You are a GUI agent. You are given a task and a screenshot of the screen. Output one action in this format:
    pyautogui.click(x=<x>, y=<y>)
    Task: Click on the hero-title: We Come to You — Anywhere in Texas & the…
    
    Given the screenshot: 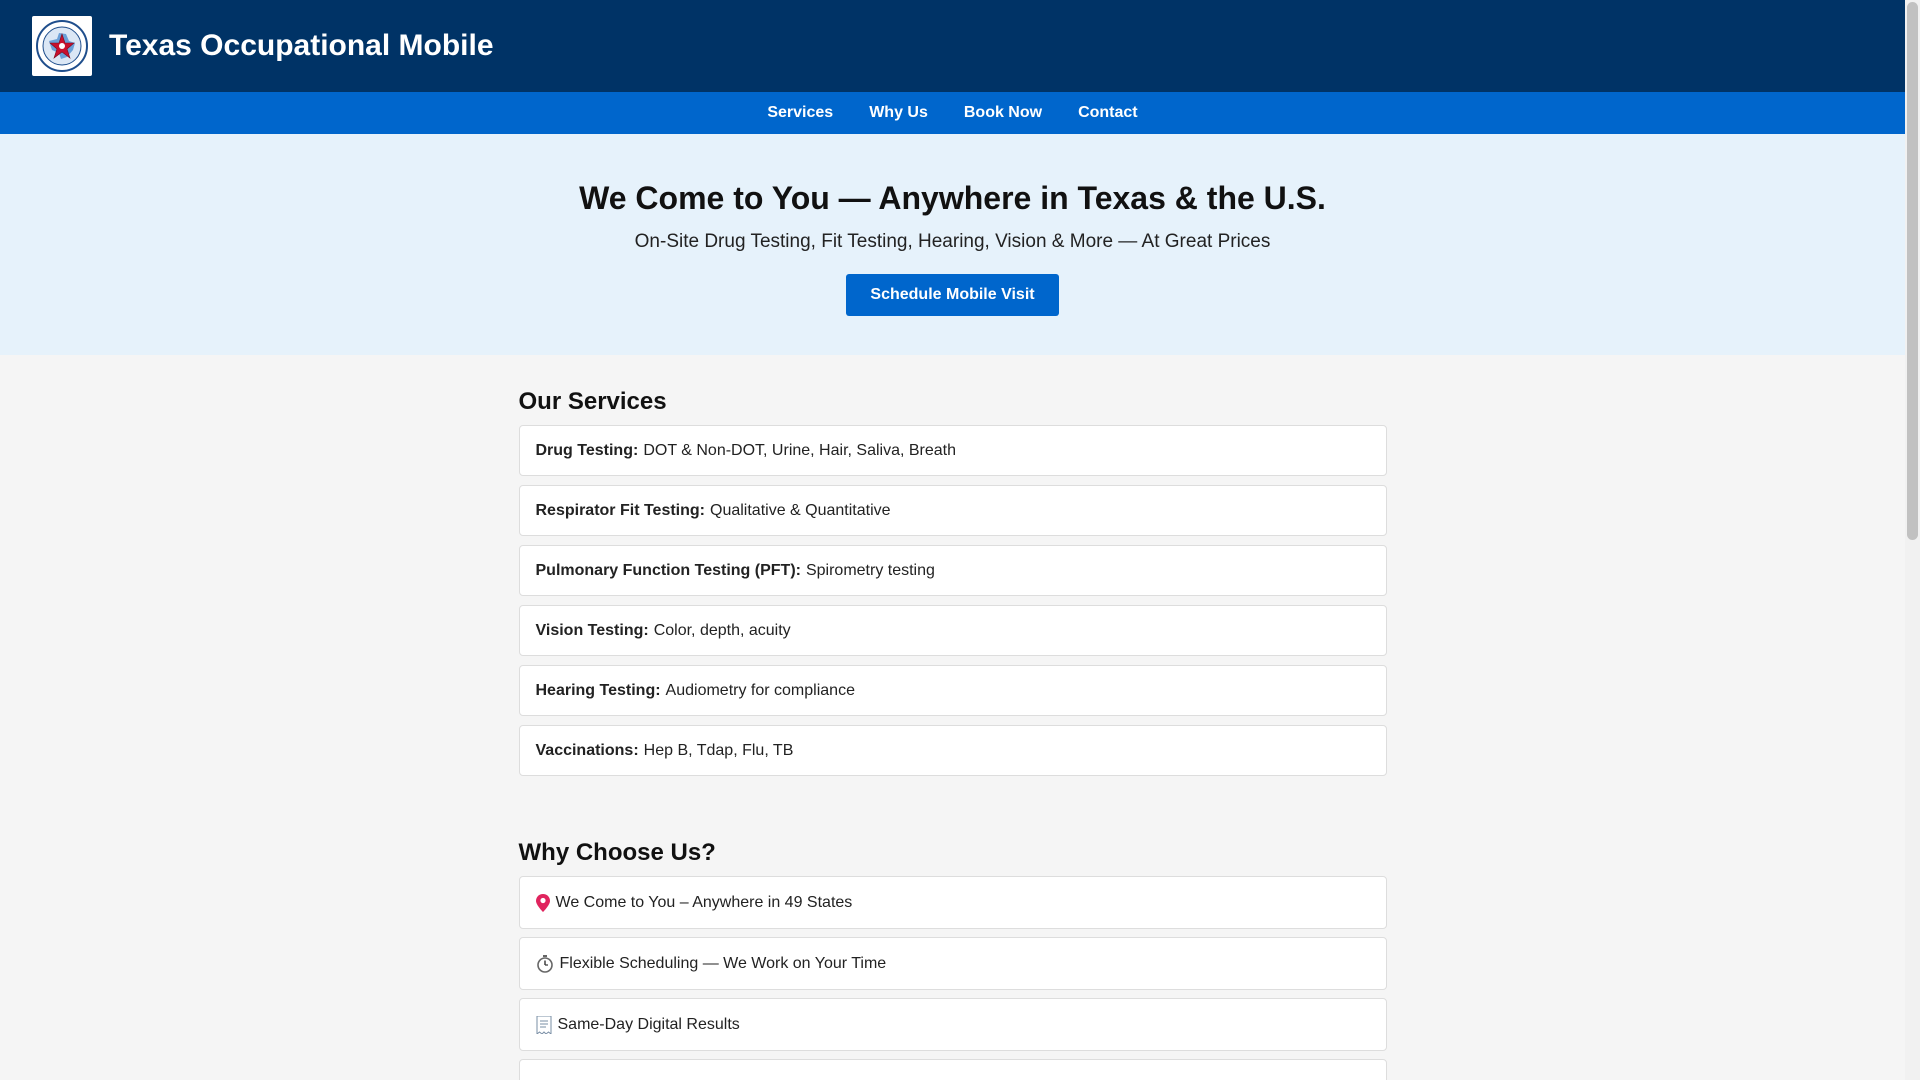 What is the action you would take?
    pyautogui.click(x=952, y=198)
    